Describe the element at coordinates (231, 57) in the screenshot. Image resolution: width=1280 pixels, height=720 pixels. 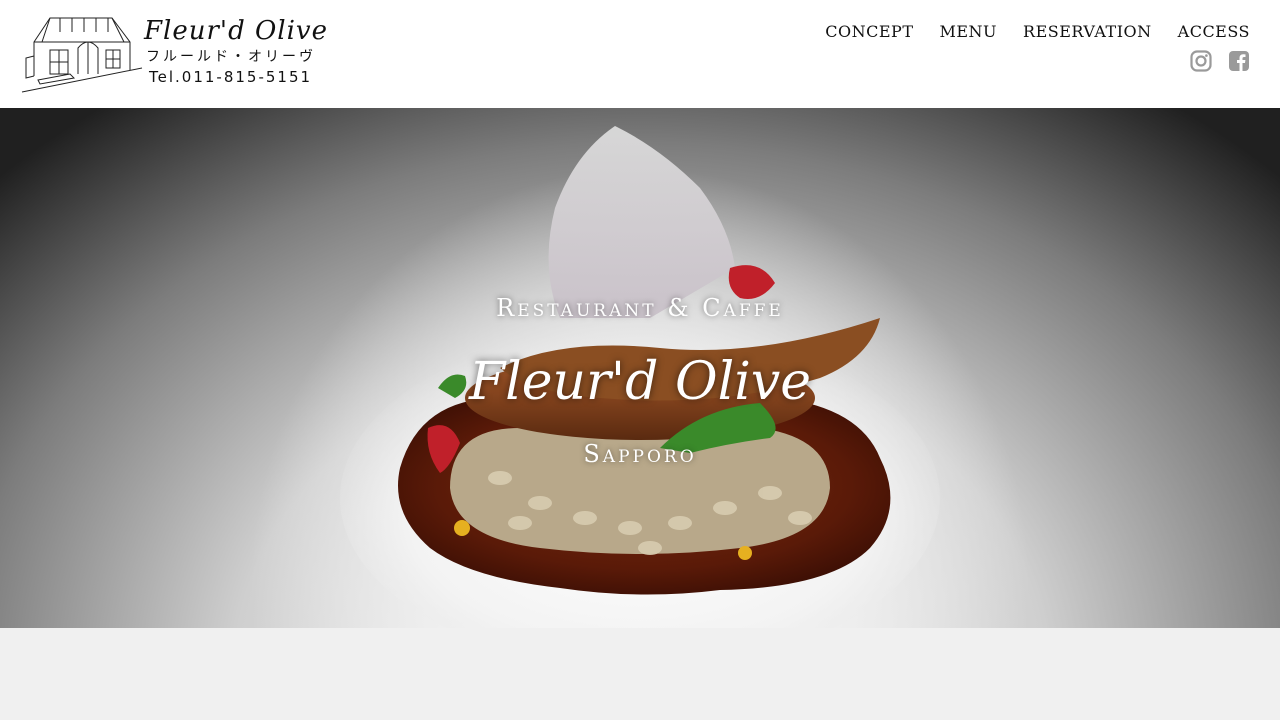
I see `brand-kana: フルールド・オリーヴ` at that location.